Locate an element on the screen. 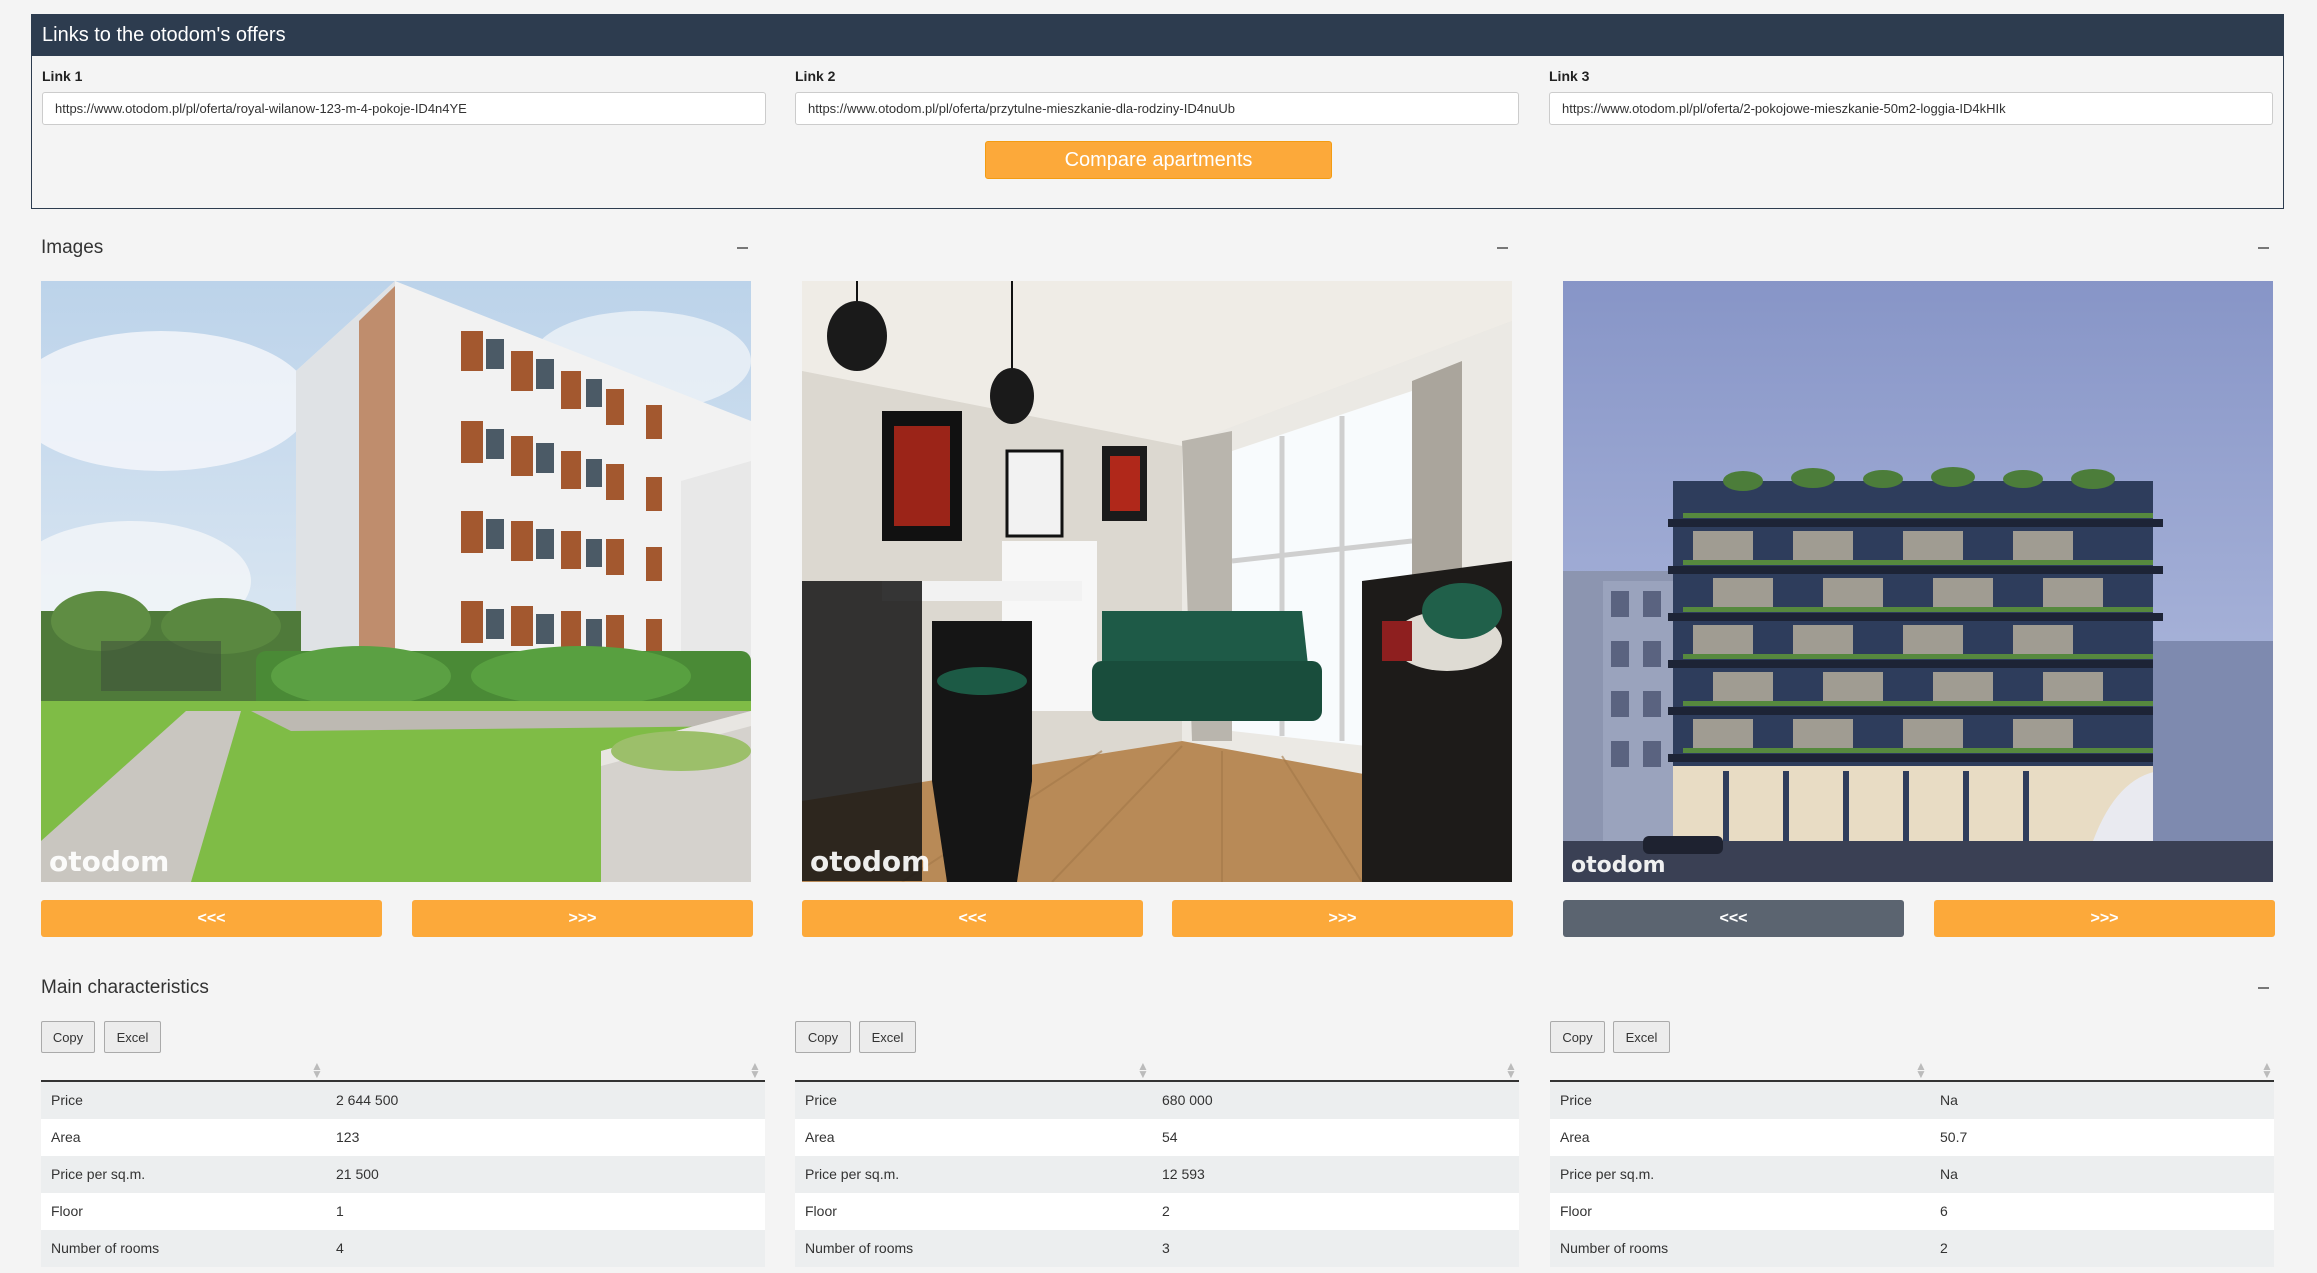 The height and width of the screenshot is (1273, 2317). row-value: 6 is located at coordinates (1944, 1211).